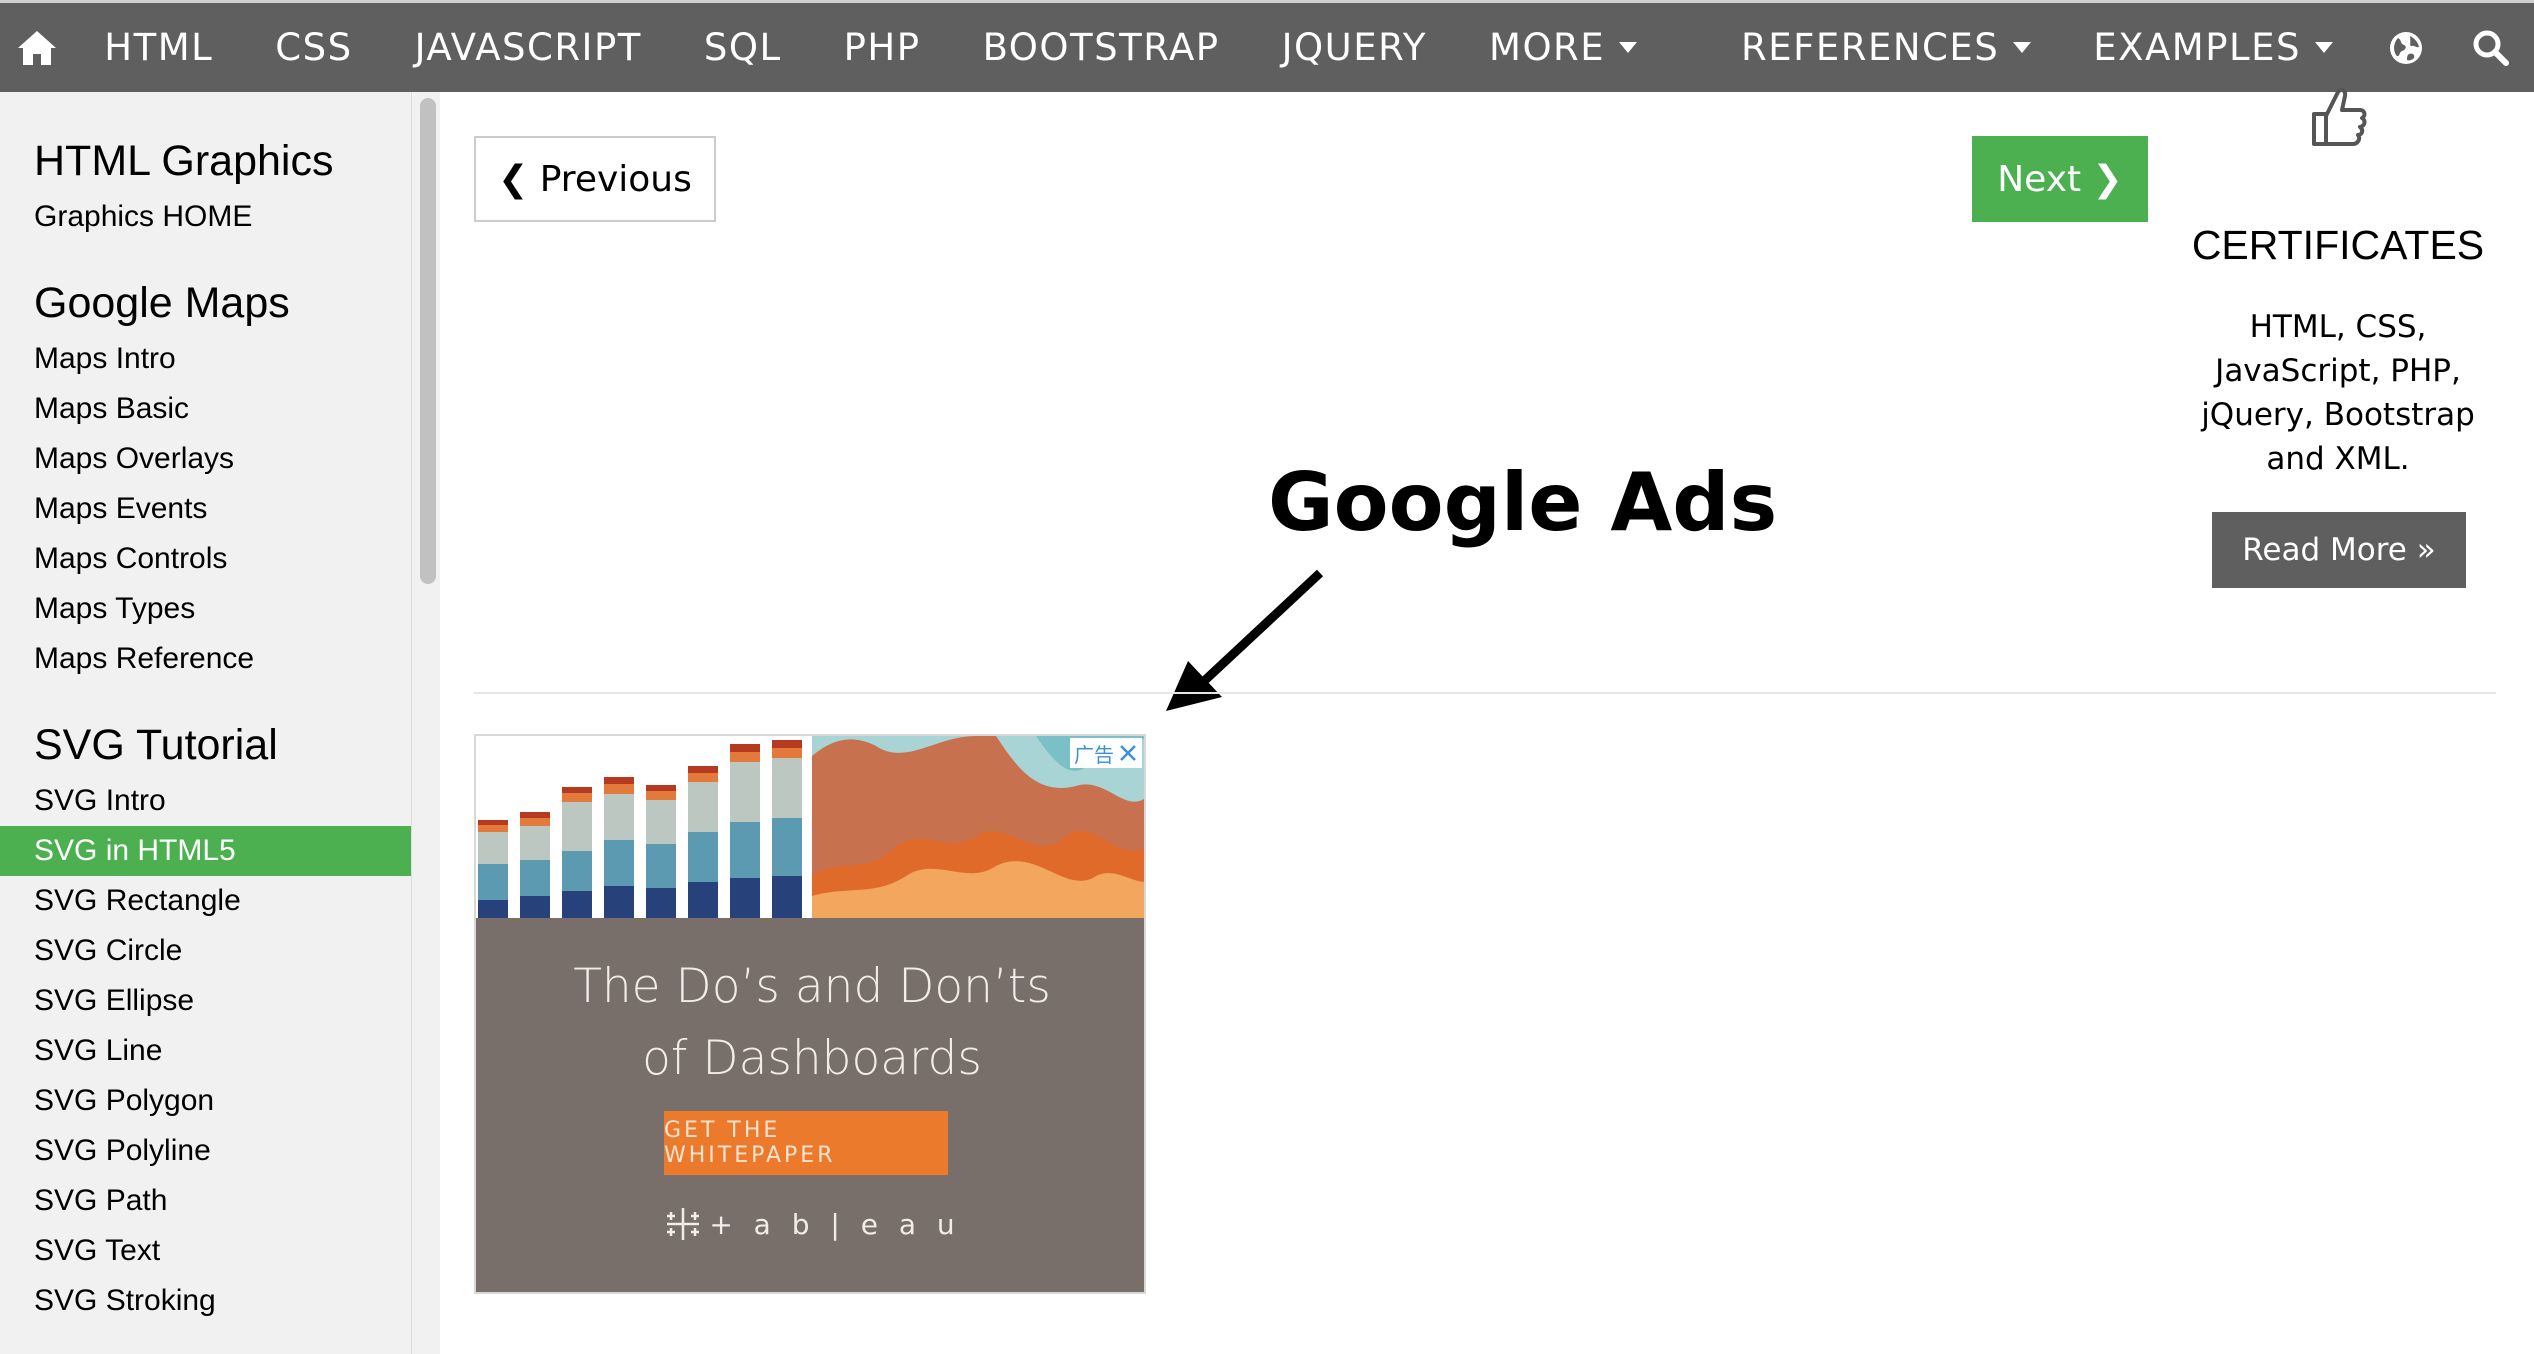  Describe the element at coordinates (205, 801) in the screenshot. I see `sidebar-item-svg-intro: SVG Intro` at that location.